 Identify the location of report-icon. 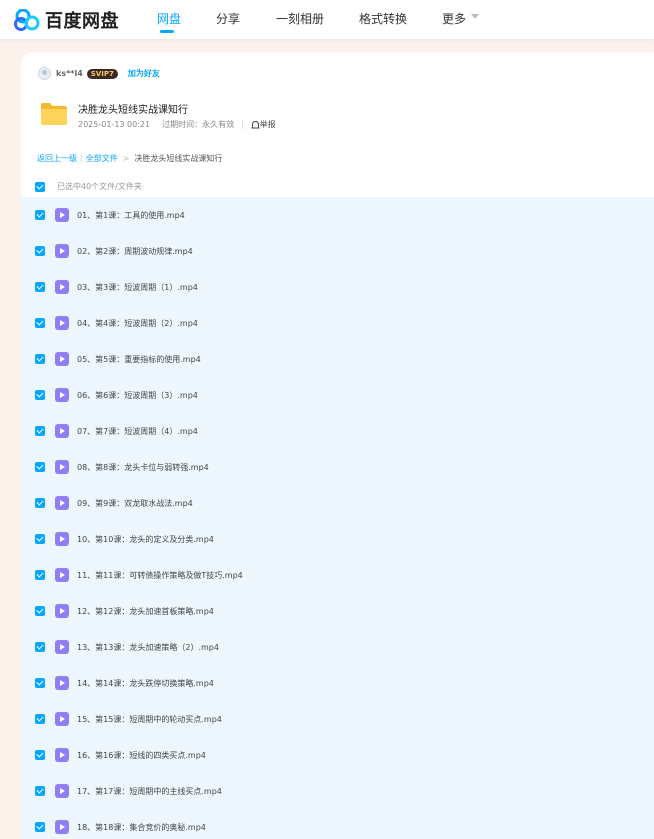
(255, 124).